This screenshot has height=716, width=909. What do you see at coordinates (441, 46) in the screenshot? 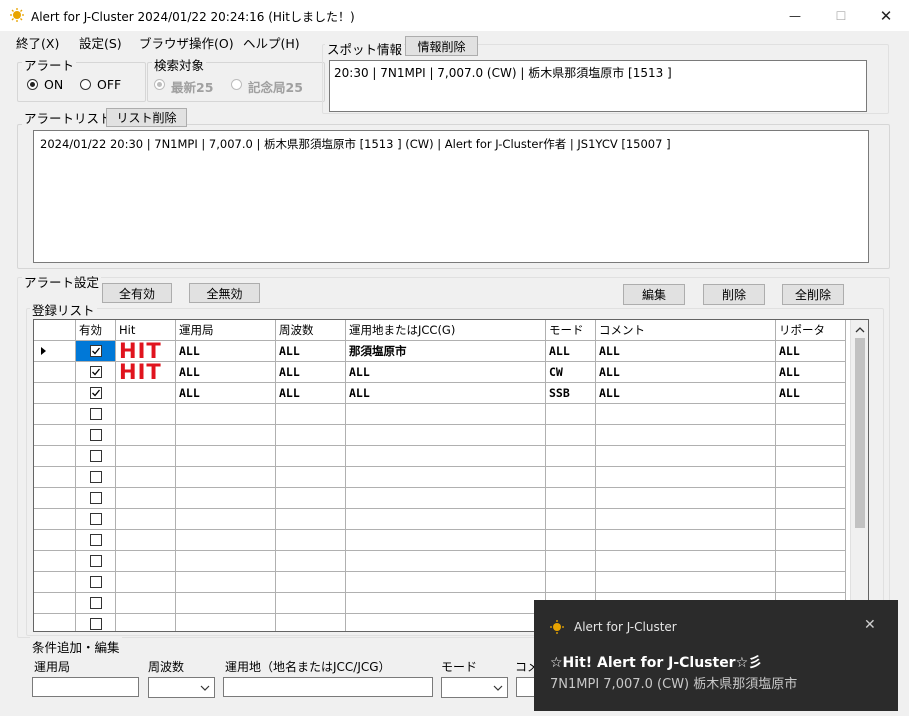
I see `clear-spot-info-button: 情報削除` at bounding box center [441, 46].